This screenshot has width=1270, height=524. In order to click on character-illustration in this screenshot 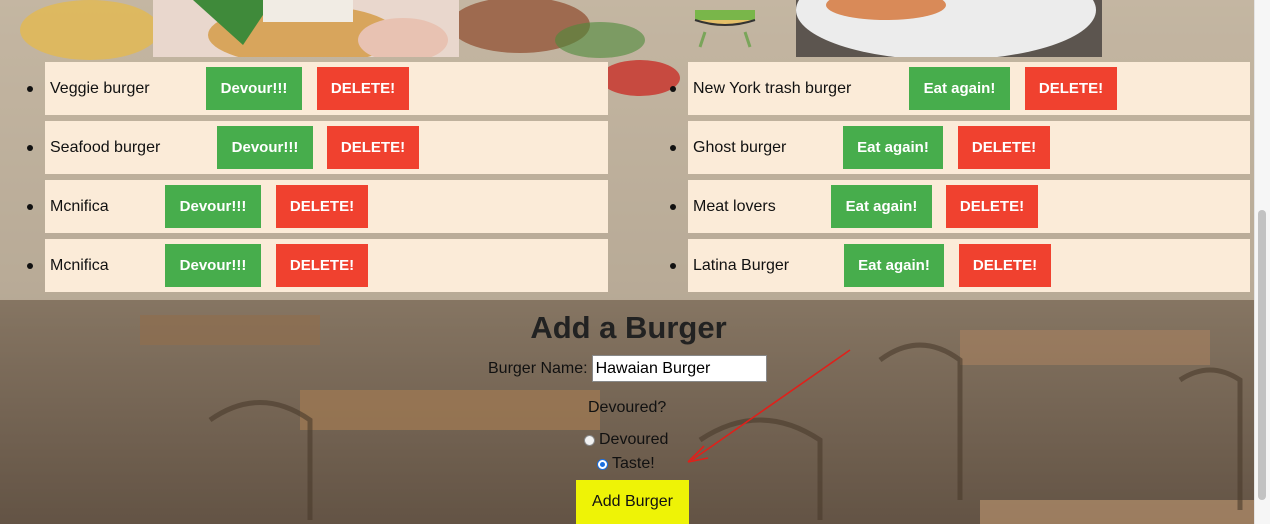, I will do `click(735, 28)`.